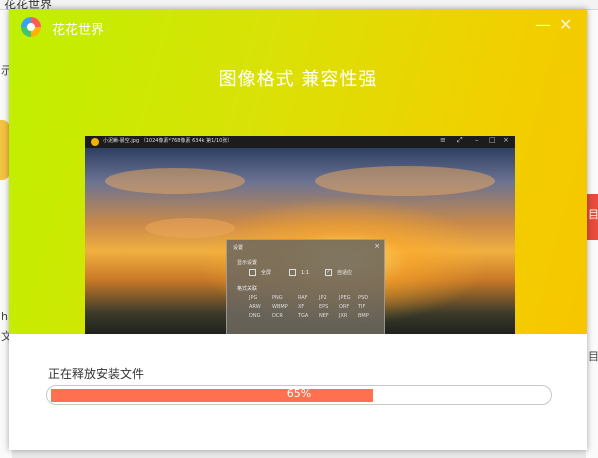 The image size is (598, 458). I want to click on format-label: ARW, so click(255, 307).